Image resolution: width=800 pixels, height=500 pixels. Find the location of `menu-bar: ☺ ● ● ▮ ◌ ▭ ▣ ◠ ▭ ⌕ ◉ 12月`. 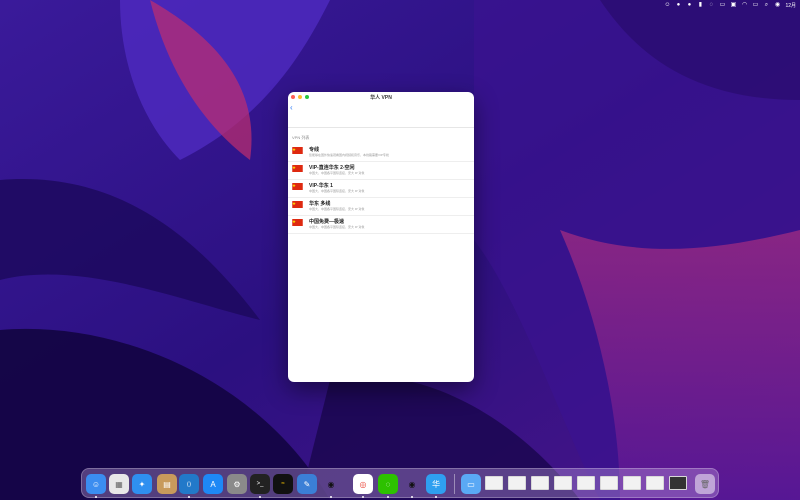

menu-bar: ☺ ● ● ▮ ◌ ▭ ▣ ◠ ▭ ⌕ ◉ 12月 is located at coordinates (400, 5).